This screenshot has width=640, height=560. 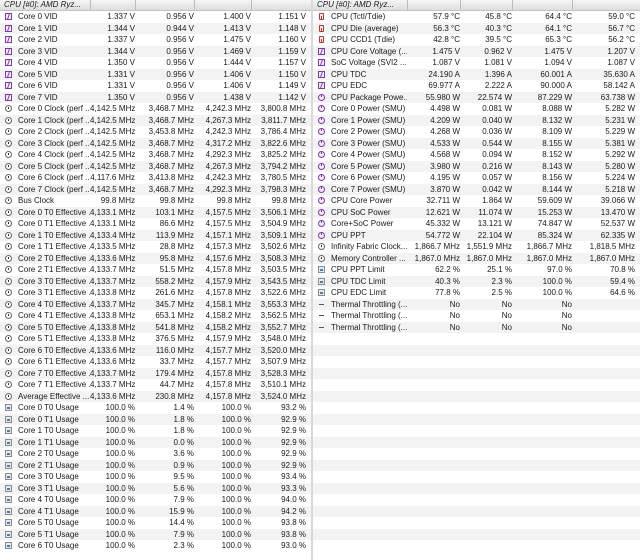 I want to click on sensor-row: Core 2 T0 Usage 100.0 % 3.6 % 100.0 % 92.9 %, so click(x=156, y=454).